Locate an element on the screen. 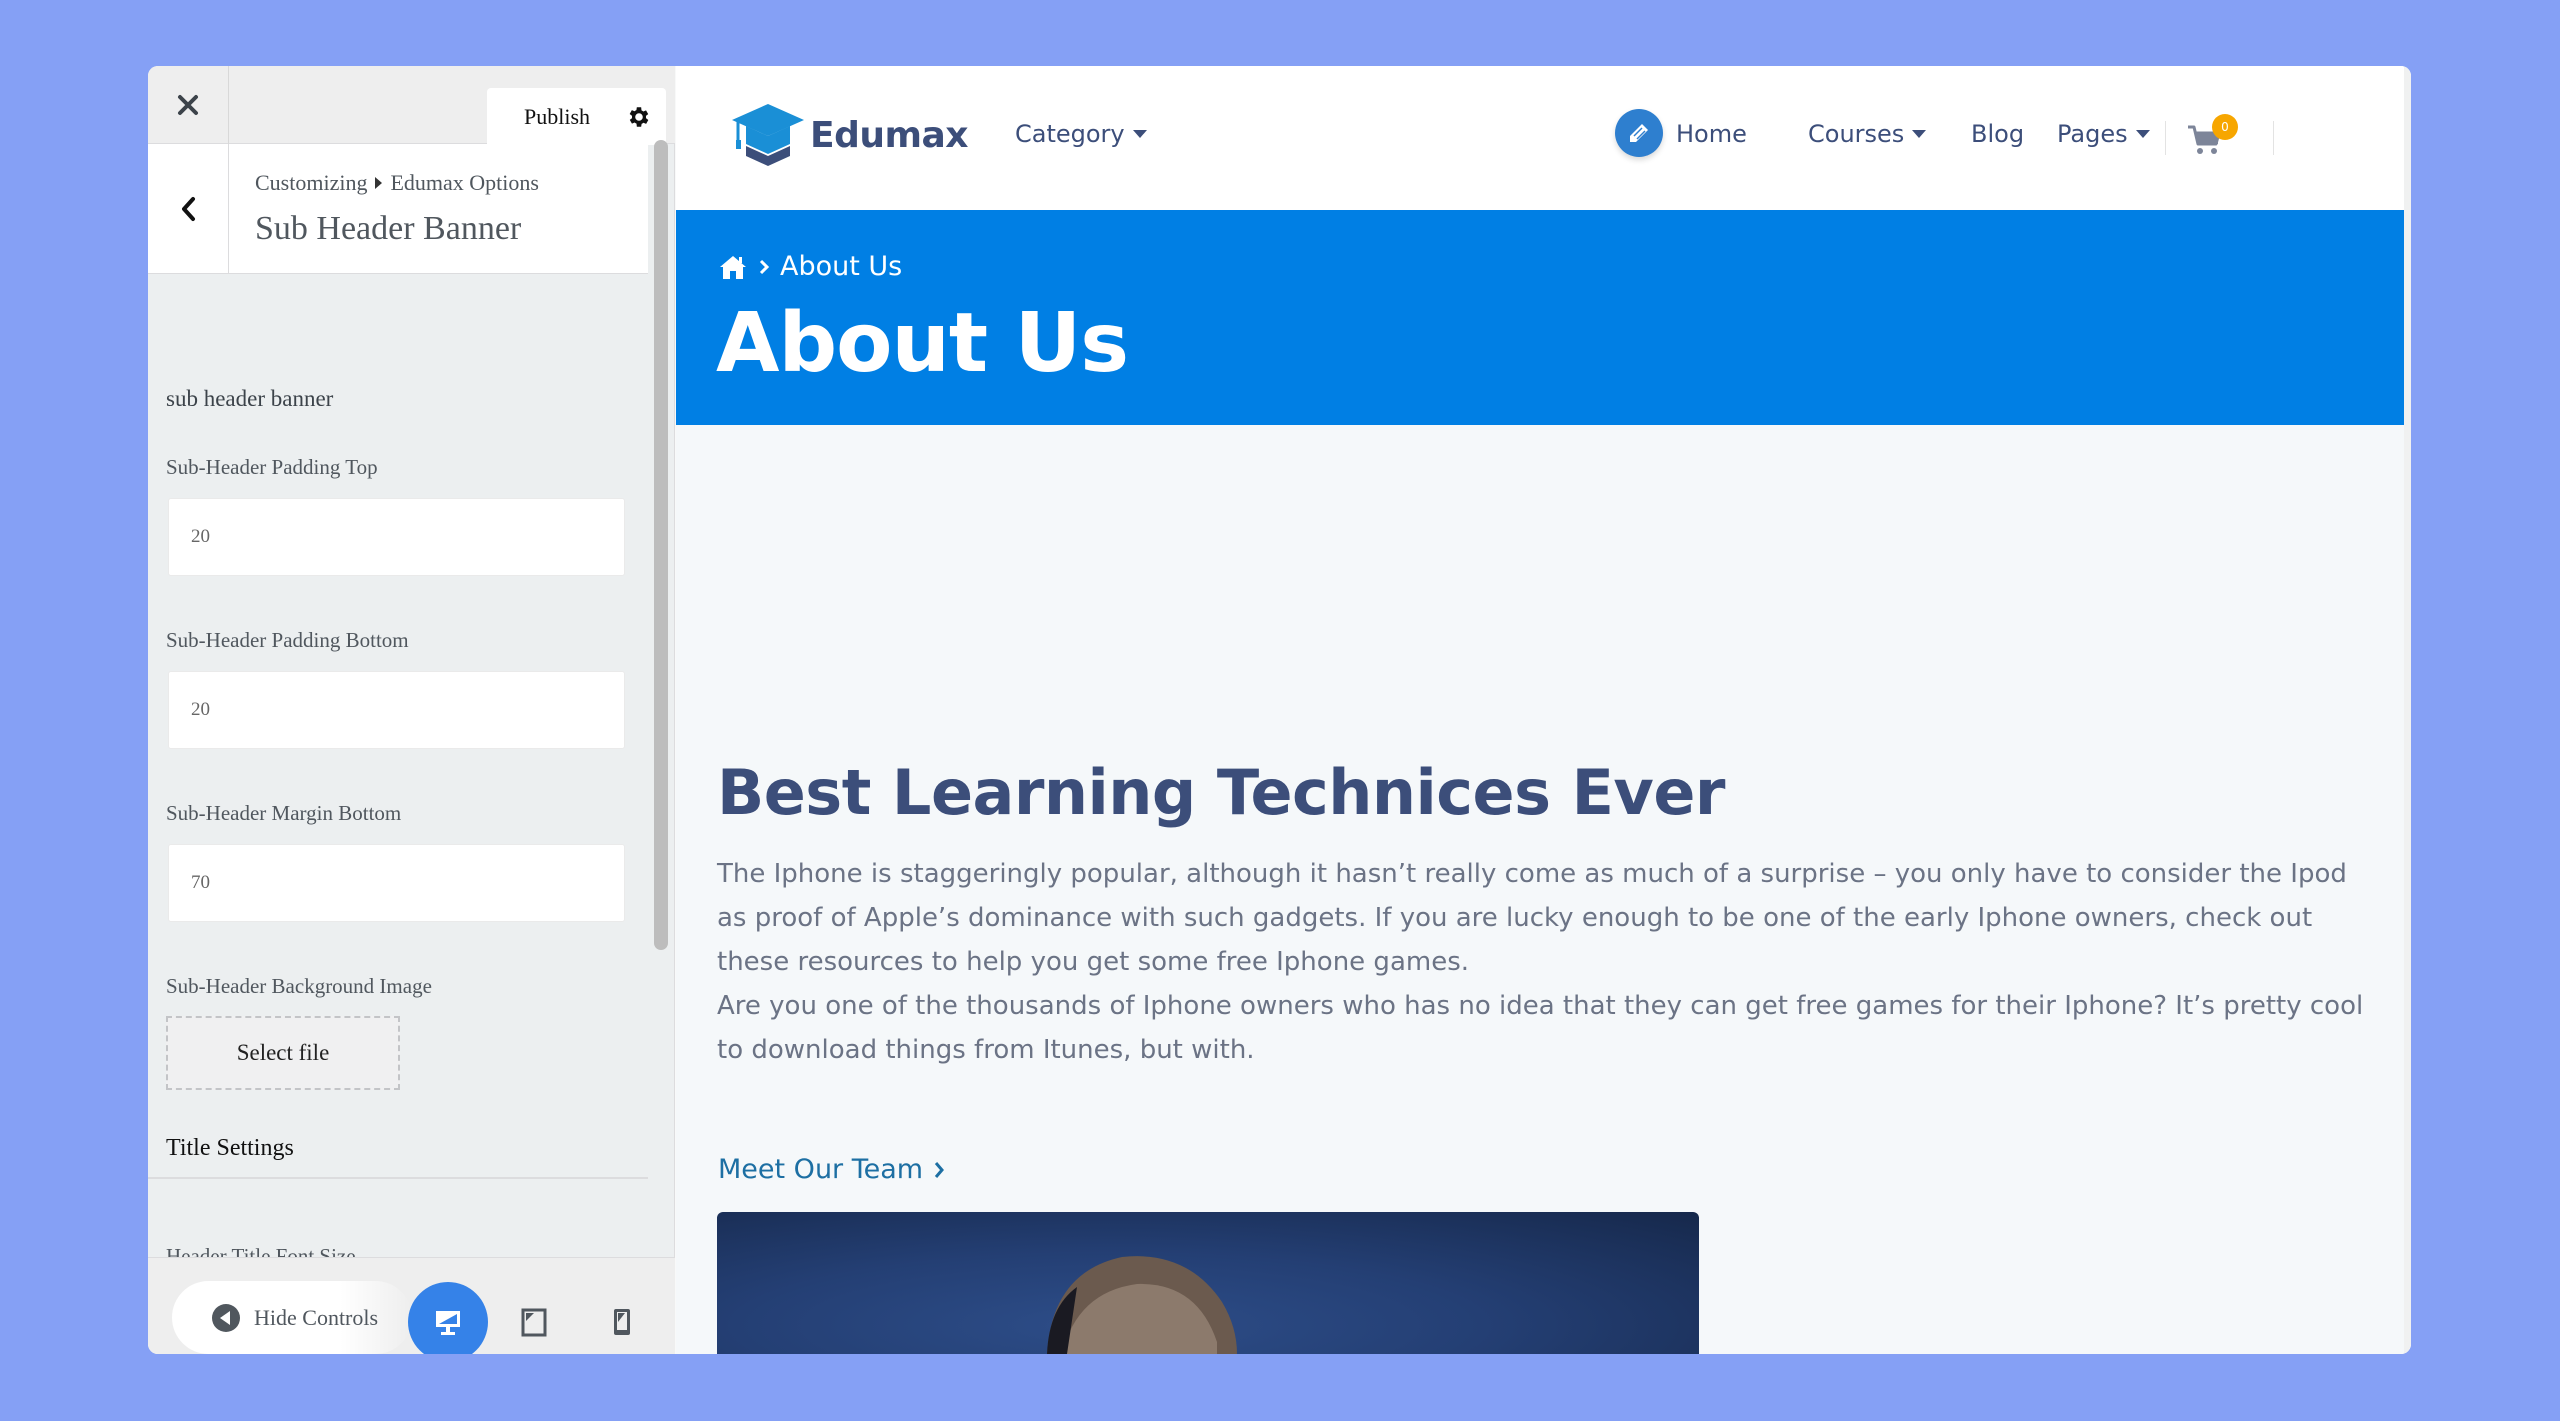 The width and height of the screenshot is (2560, 1421). meet-our-team-link: Meet Our Team is located at coordinates (831, 1169).